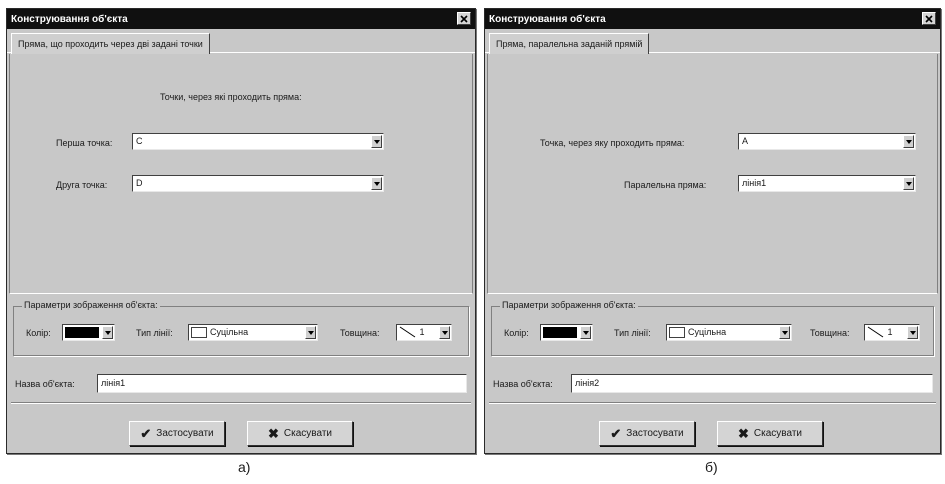  What do you see at coordinates (612, 143) in the screenshot?
I see `point-label: Точка, через яку проходить пряма:` at bounding box center [612, 143].